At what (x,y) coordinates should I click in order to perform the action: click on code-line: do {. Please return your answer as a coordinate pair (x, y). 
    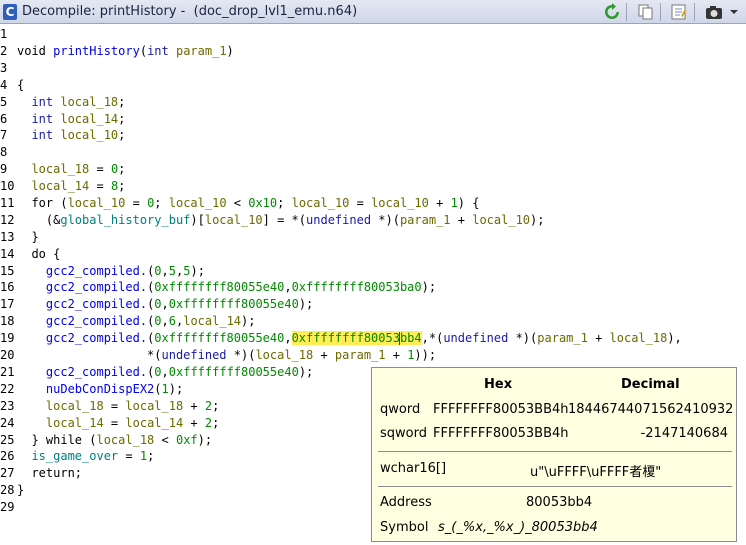
    Looking at the image, I should click on (38, 254).